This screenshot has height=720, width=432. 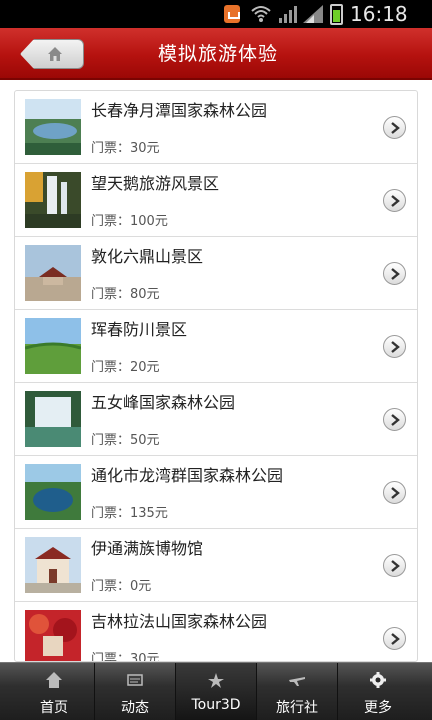 What do you see at coordinates (216, 565) in the screenshot?
I see `list-item: 伊通满族博物馆 门票：0元` at bounding box center [216, 565].